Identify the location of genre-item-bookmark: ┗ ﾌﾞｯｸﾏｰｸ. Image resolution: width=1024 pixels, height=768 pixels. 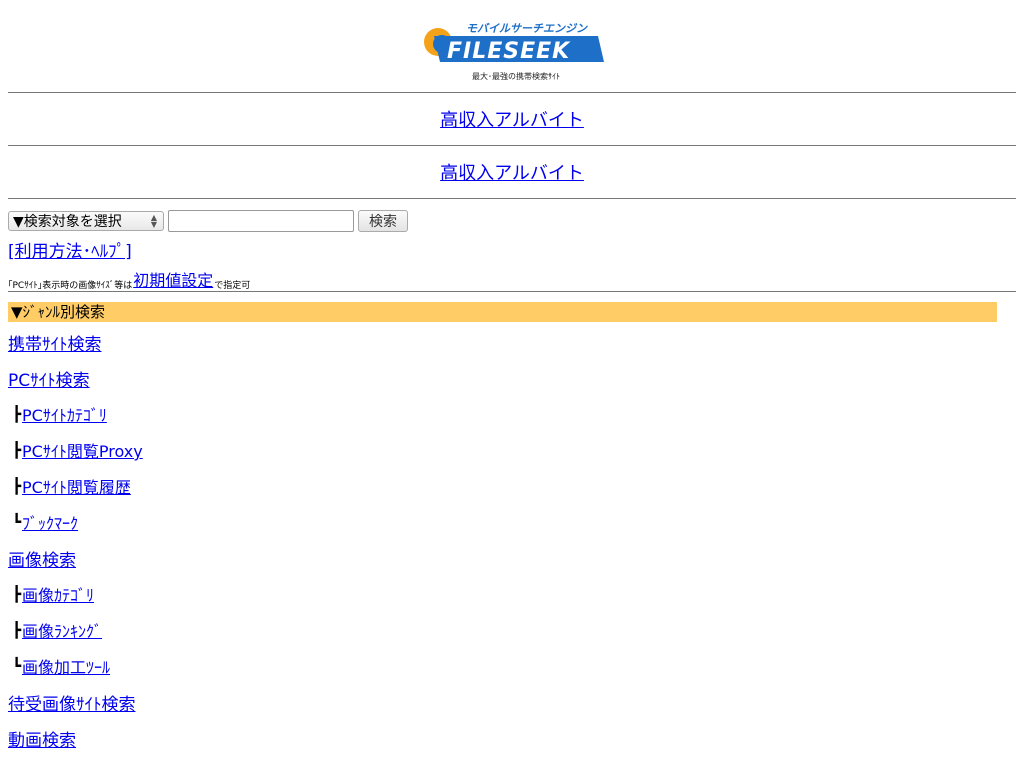
(512, 522).